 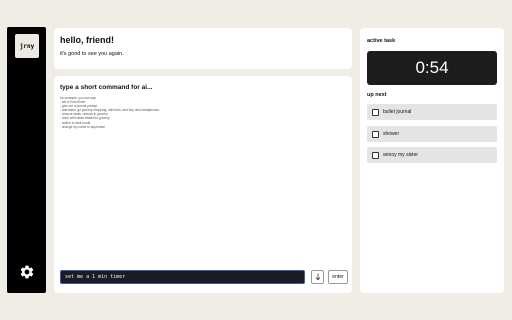 What do you see at coordinates (381, 41) in the screenshot?
I see `active-task-label: active task` at bounding box center [381, 41].